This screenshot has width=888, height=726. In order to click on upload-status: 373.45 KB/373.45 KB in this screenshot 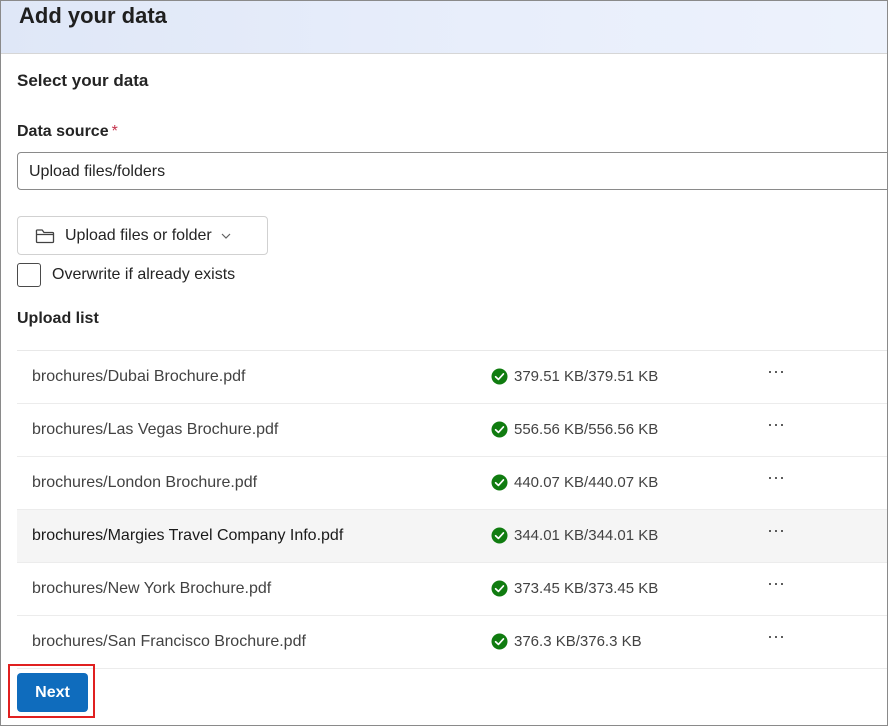, I will do `click(574, 588)`.